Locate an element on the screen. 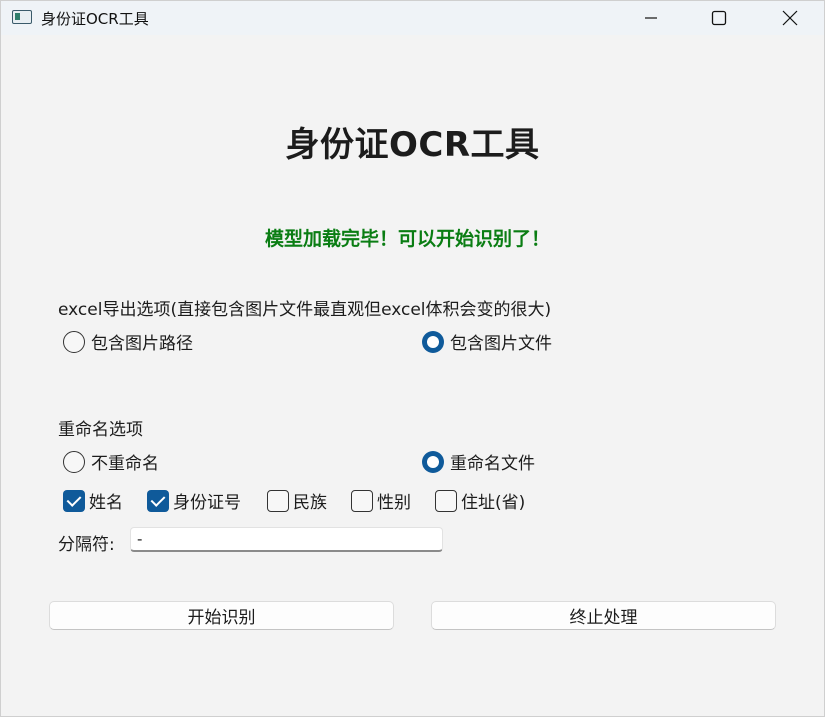 The width and height of the screenshot is (825, 717). radio-include-image-path: 包含图片路径 is located at coordinates (128, 341).